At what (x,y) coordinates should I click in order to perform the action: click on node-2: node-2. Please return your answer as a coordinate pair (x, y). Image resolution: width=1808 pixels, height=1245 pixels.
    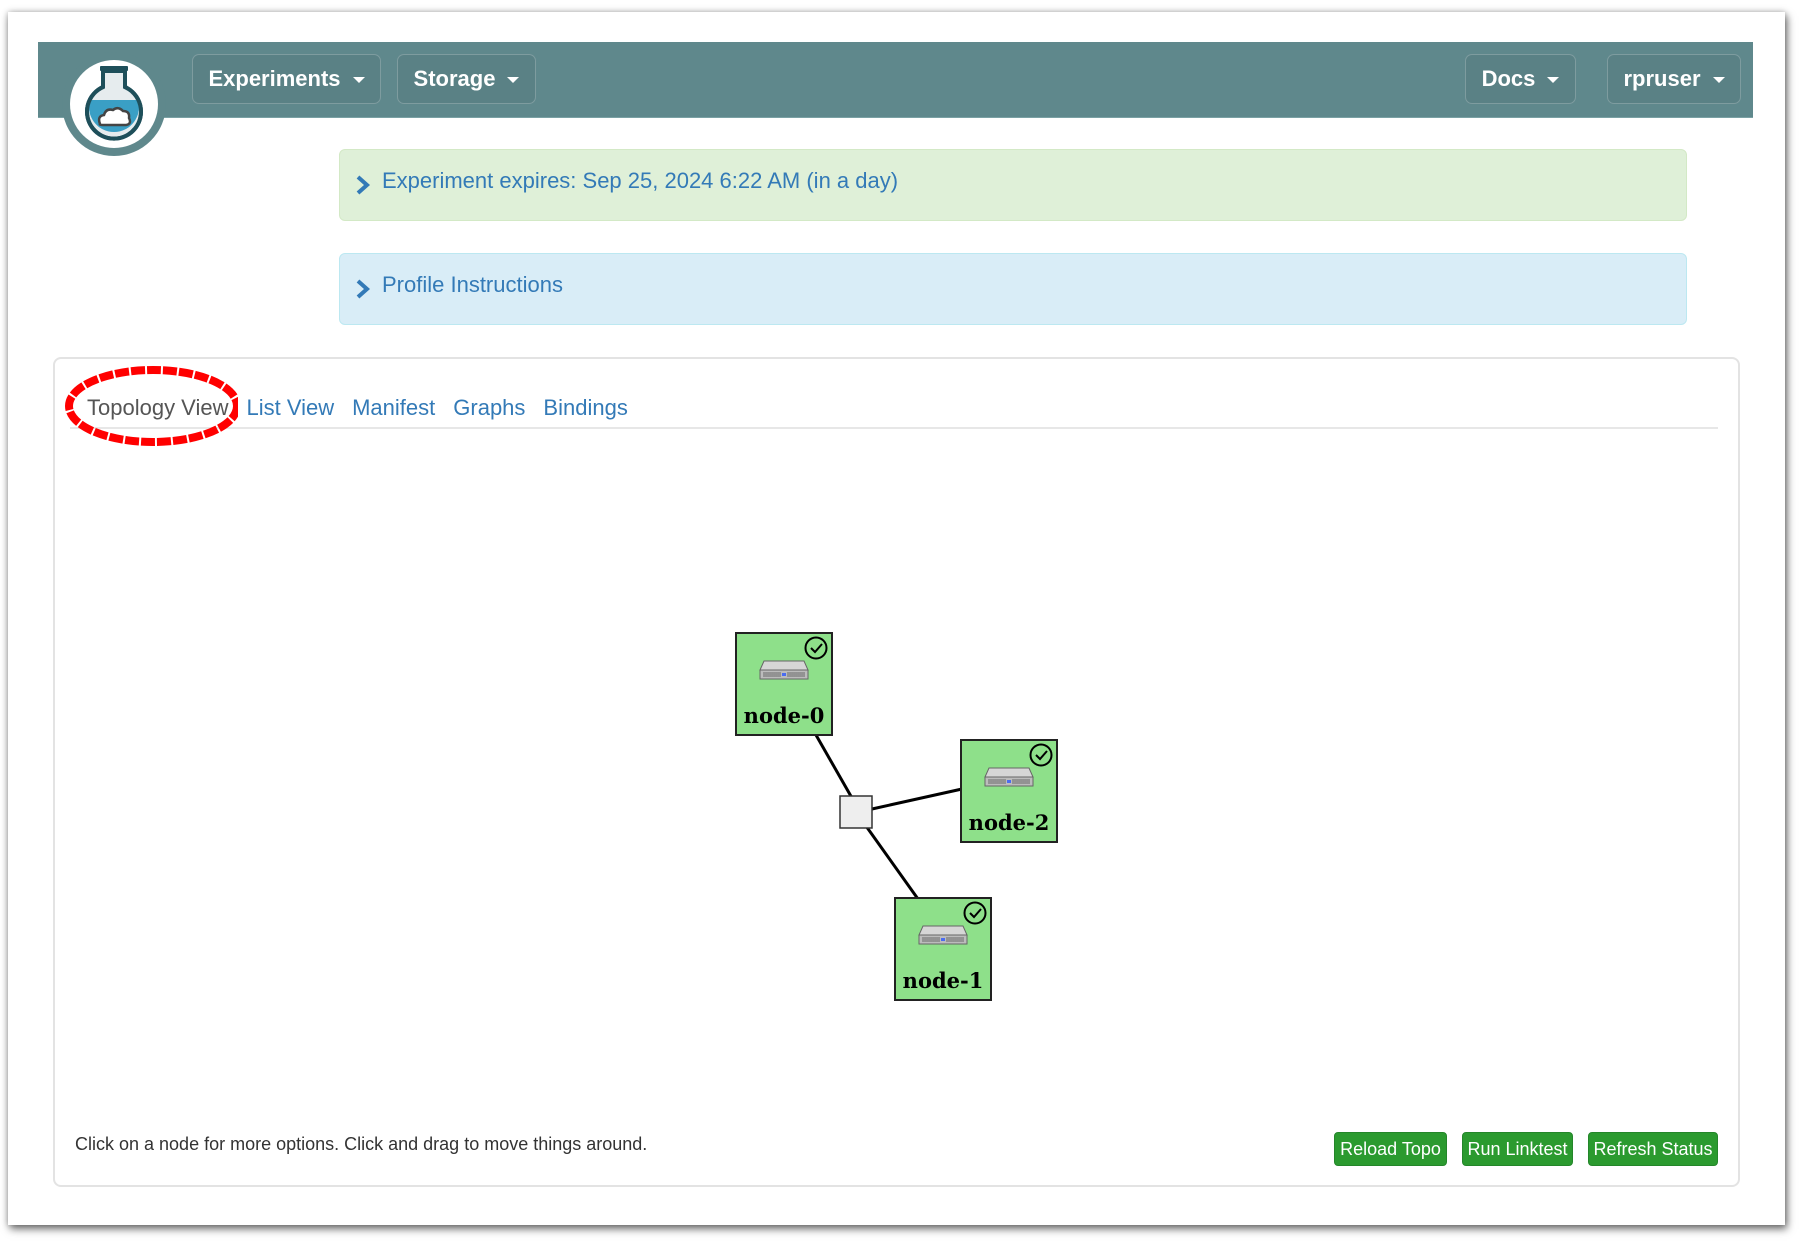
    Looking at the image, I should click on (1009, 791).